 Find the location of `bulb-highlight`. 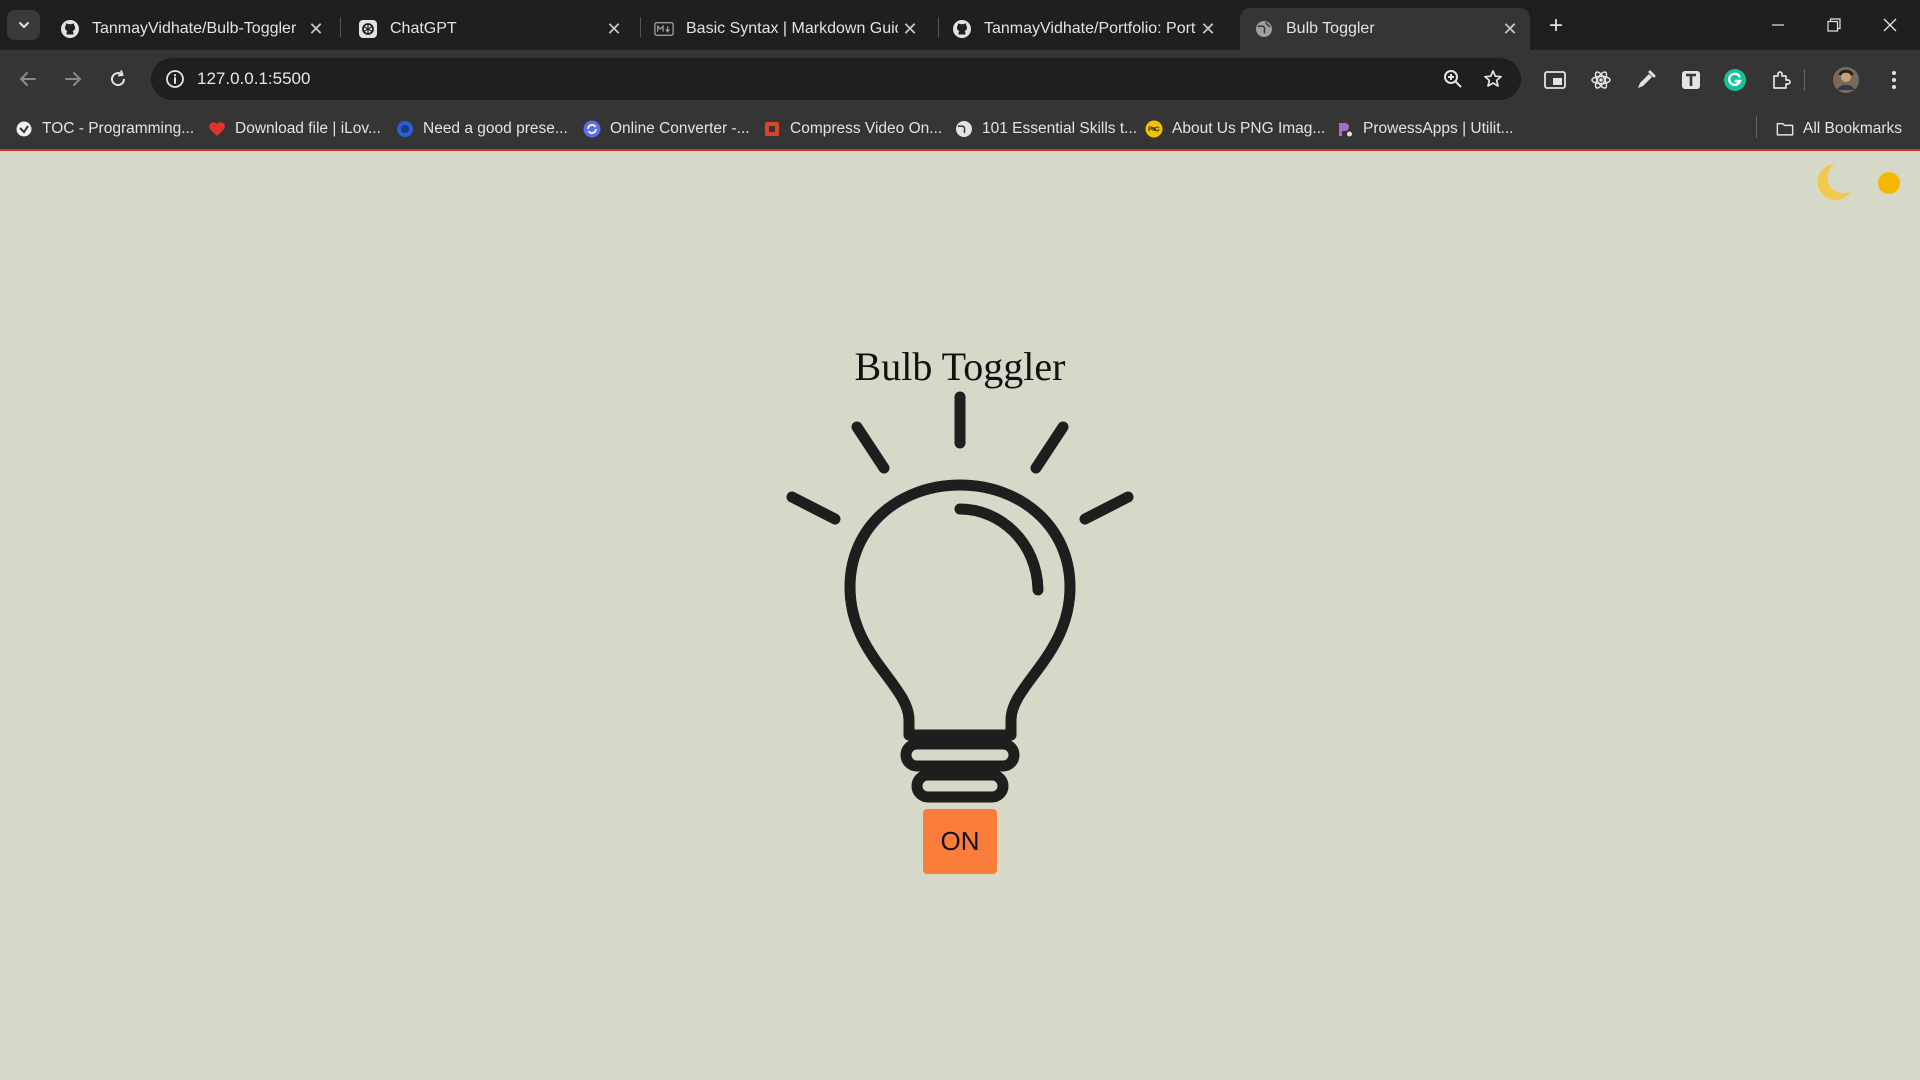

bulb-highlight is located at coordinates (999, 549).